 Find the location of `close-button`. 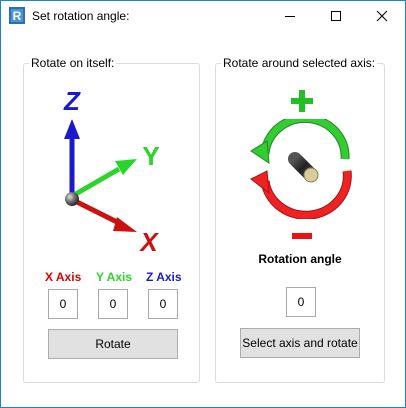

close-button is located at coordinates (382, 16).